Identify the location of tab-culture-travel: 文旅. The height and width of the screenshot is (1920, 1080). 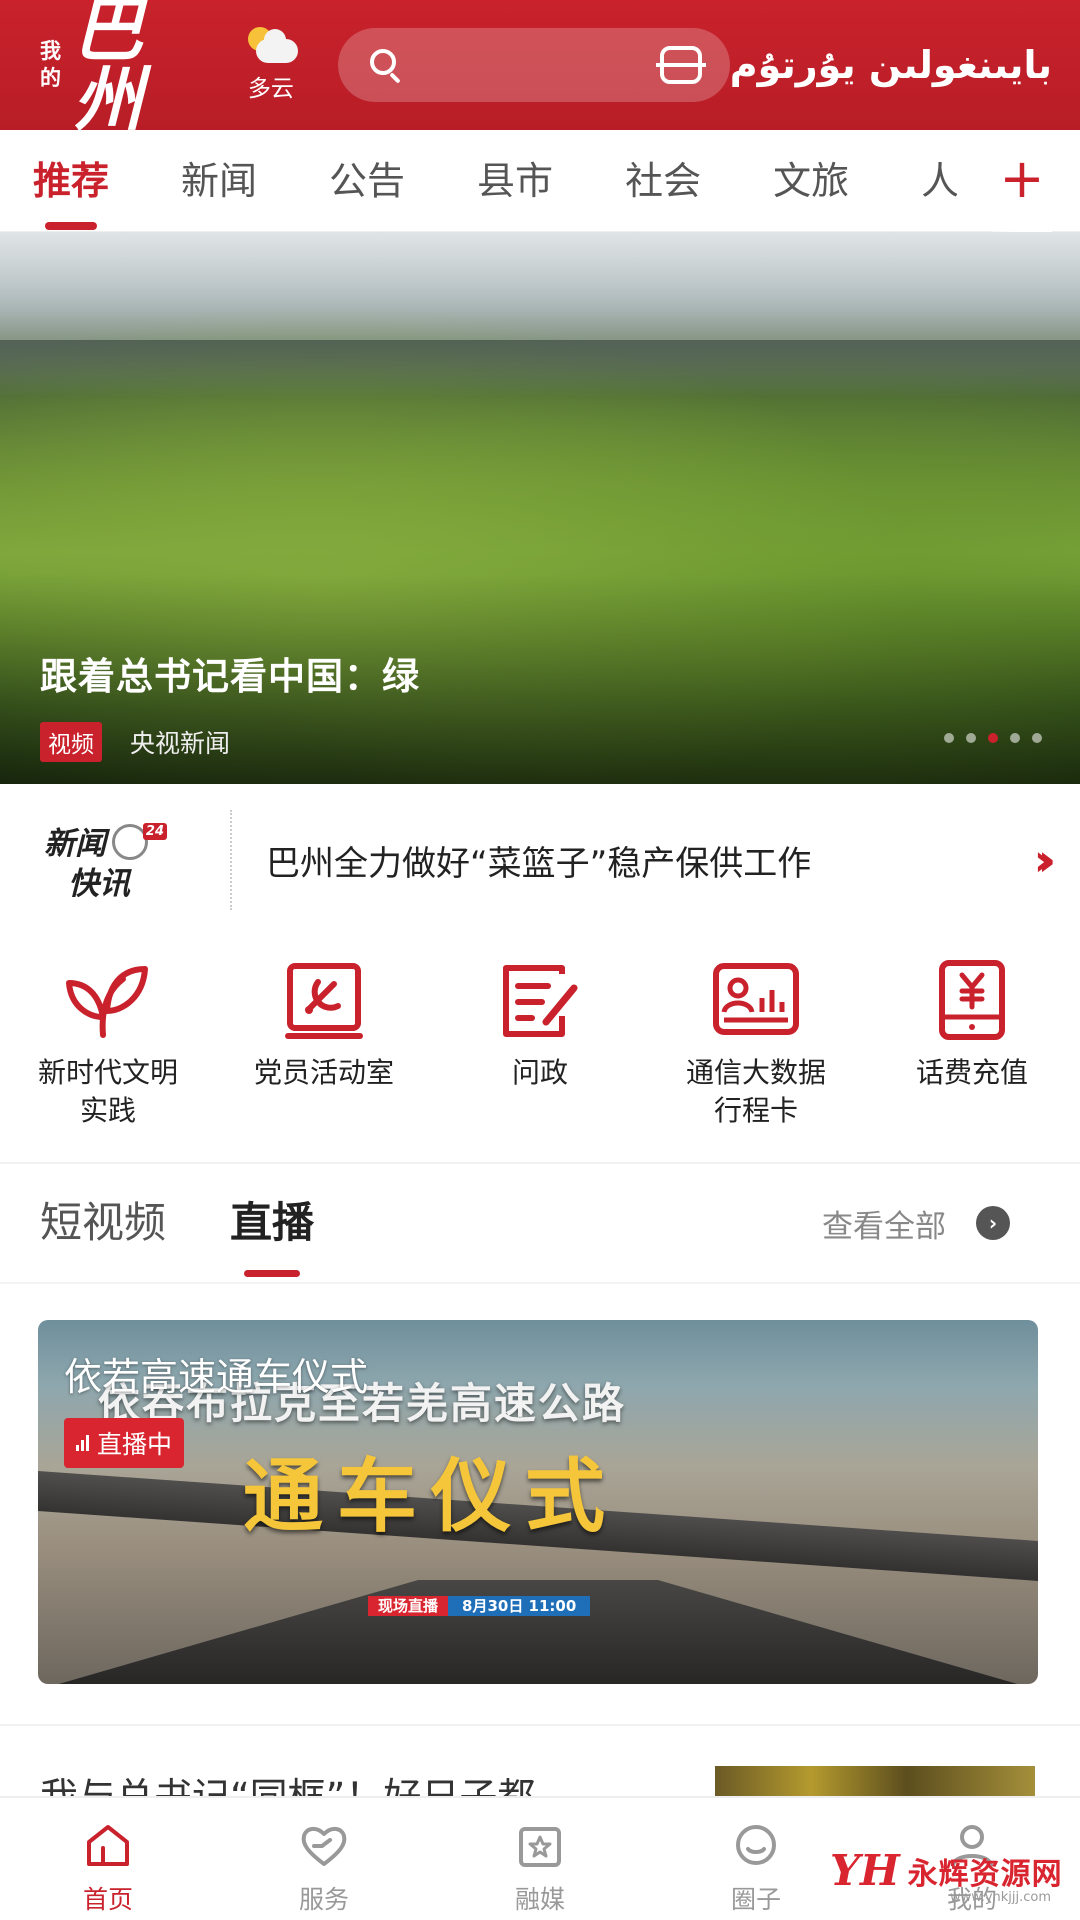
(811, 181).